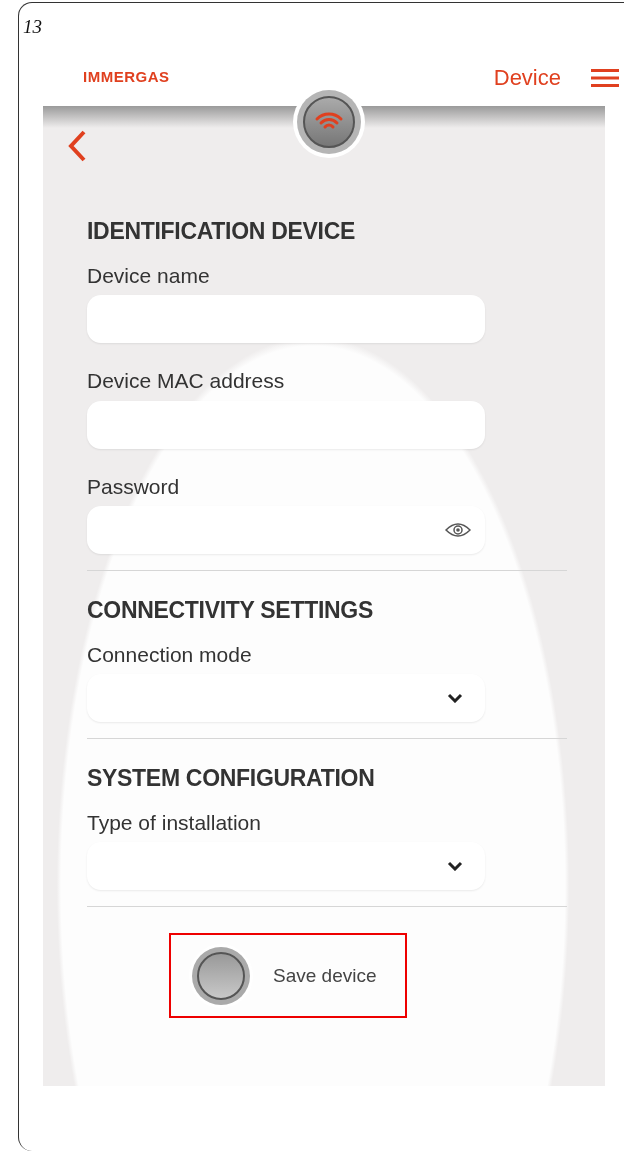  What do you see at coordinates (170, 654) in the screenshot?
I see `field-label: Connection mode` at bounding box center [170, 654].